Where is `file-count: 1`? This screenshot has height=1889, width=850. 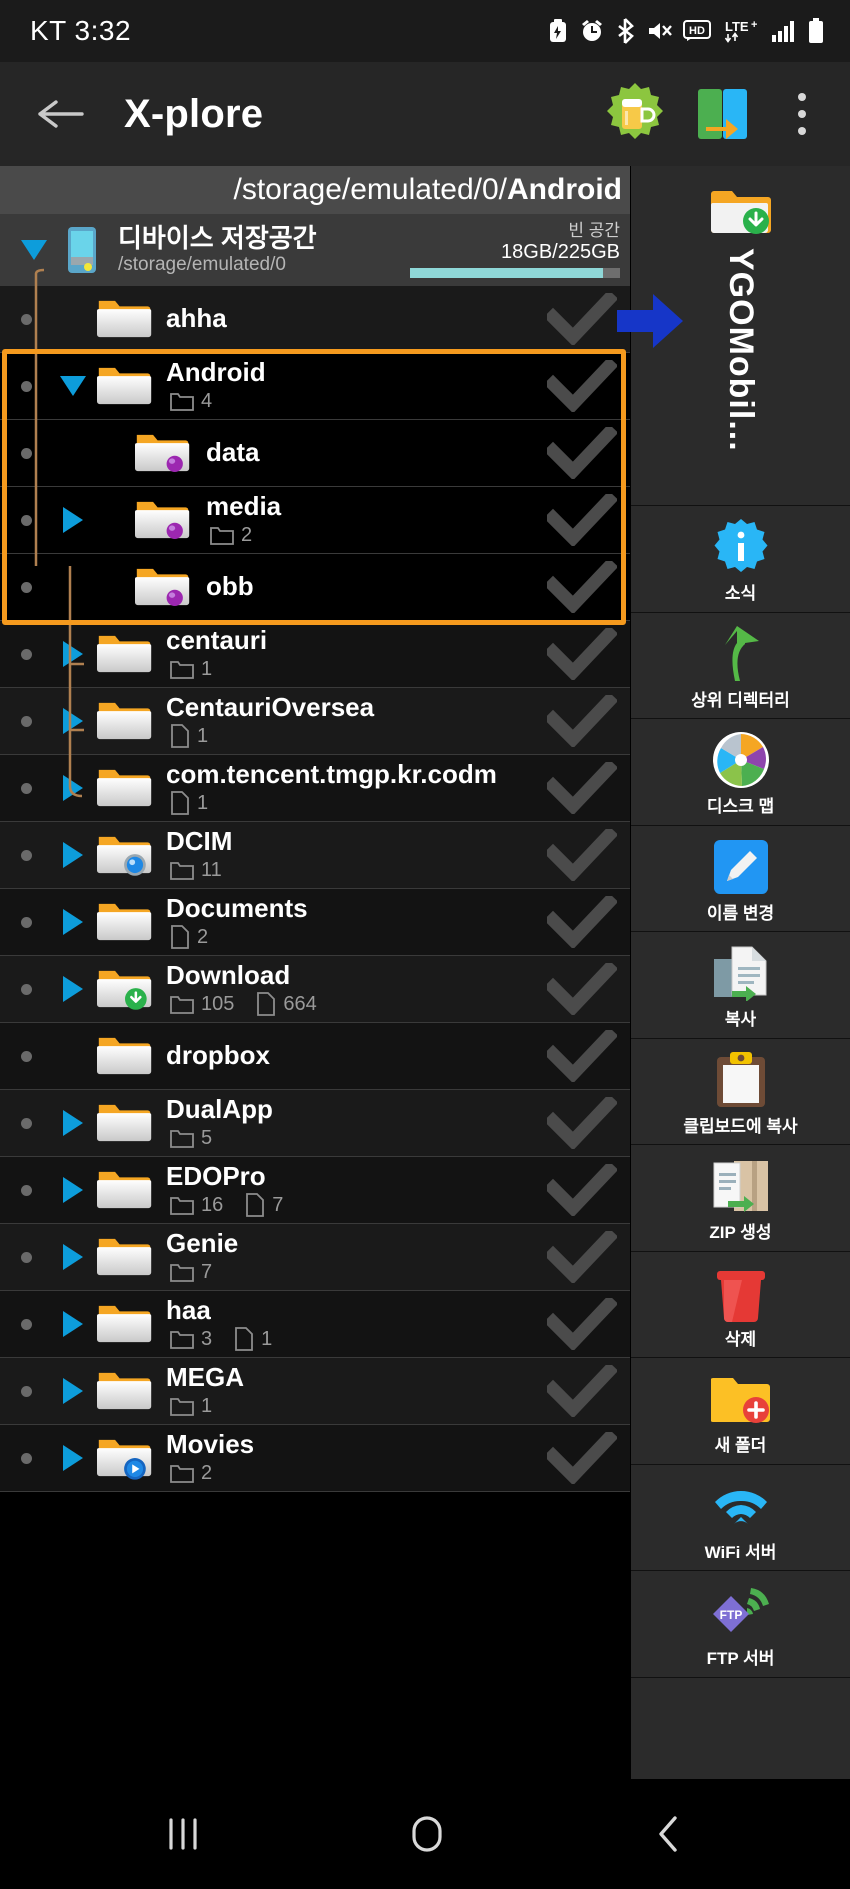
file-count: 1 is located at coordinates (253, 1339).